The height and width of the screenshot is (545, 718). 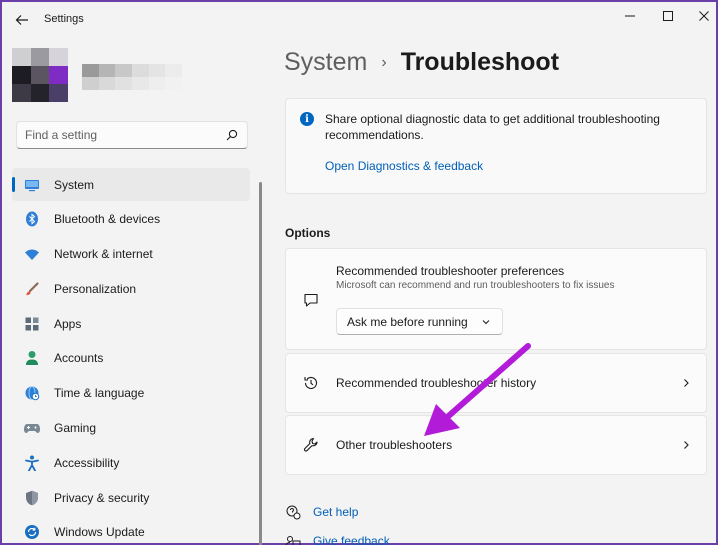 I want to click on sidebar-item-label: Bluetooth & devices, so click(x=107, y=219).